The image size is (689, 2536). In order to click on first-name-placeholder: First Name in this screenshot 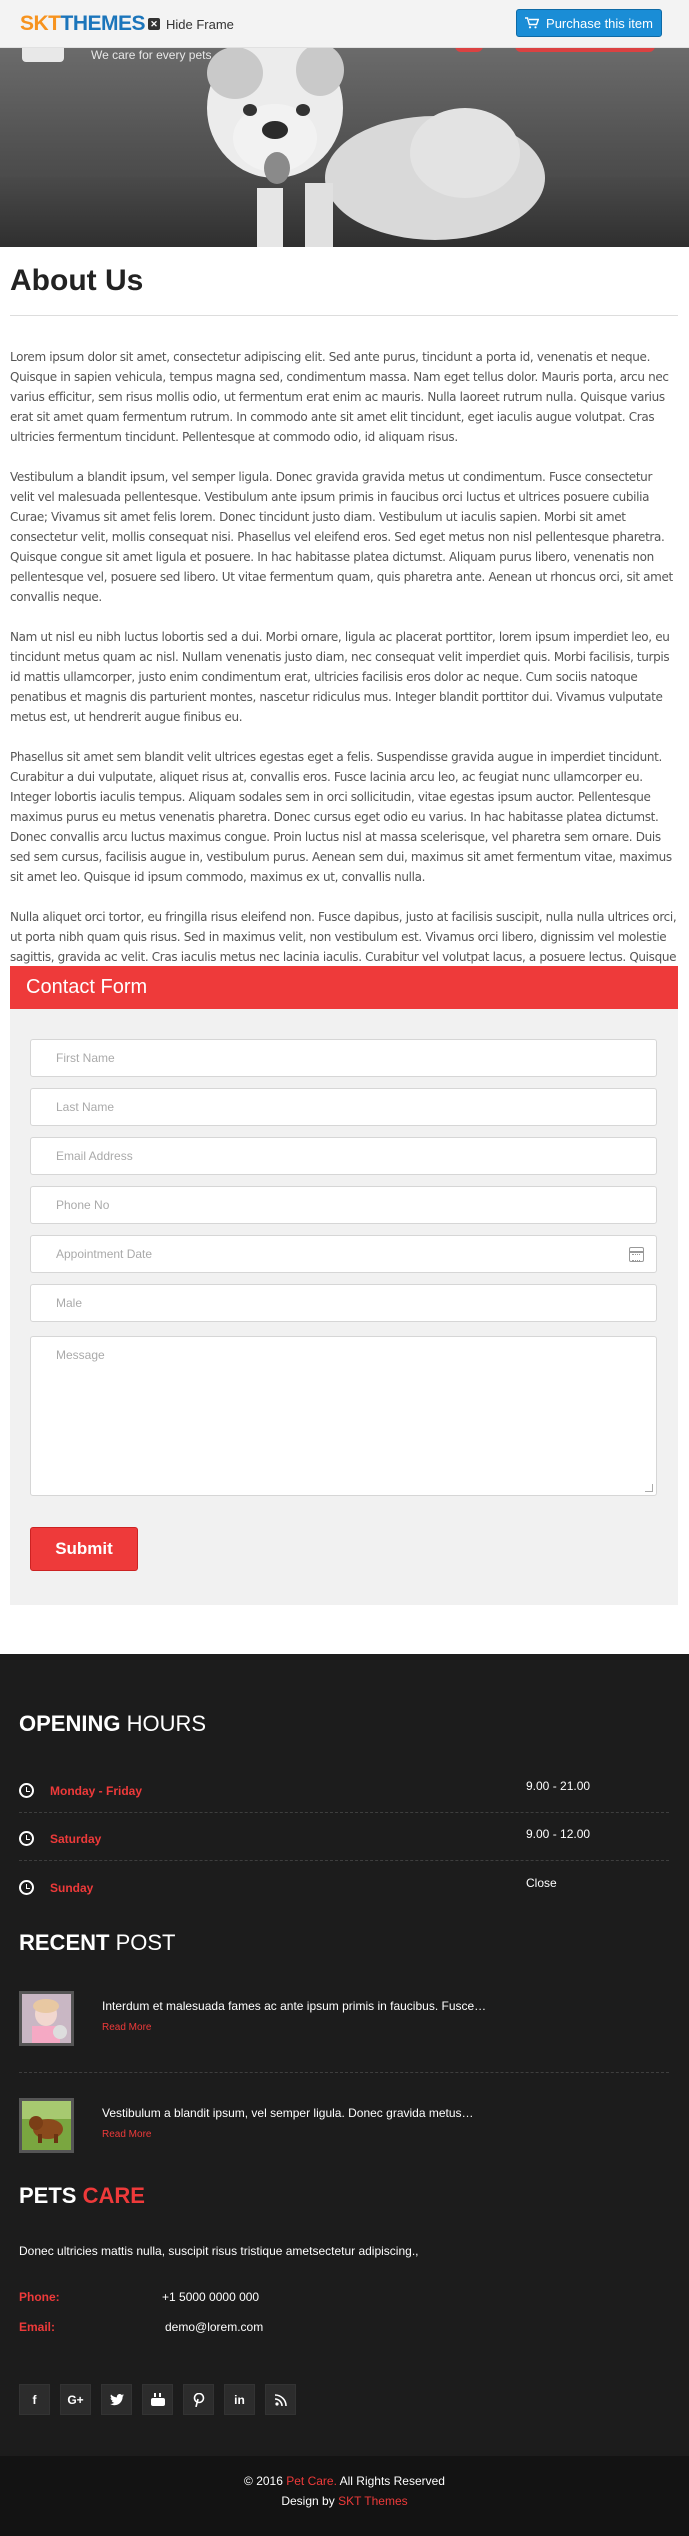, I will do `click(85, 1058)`.